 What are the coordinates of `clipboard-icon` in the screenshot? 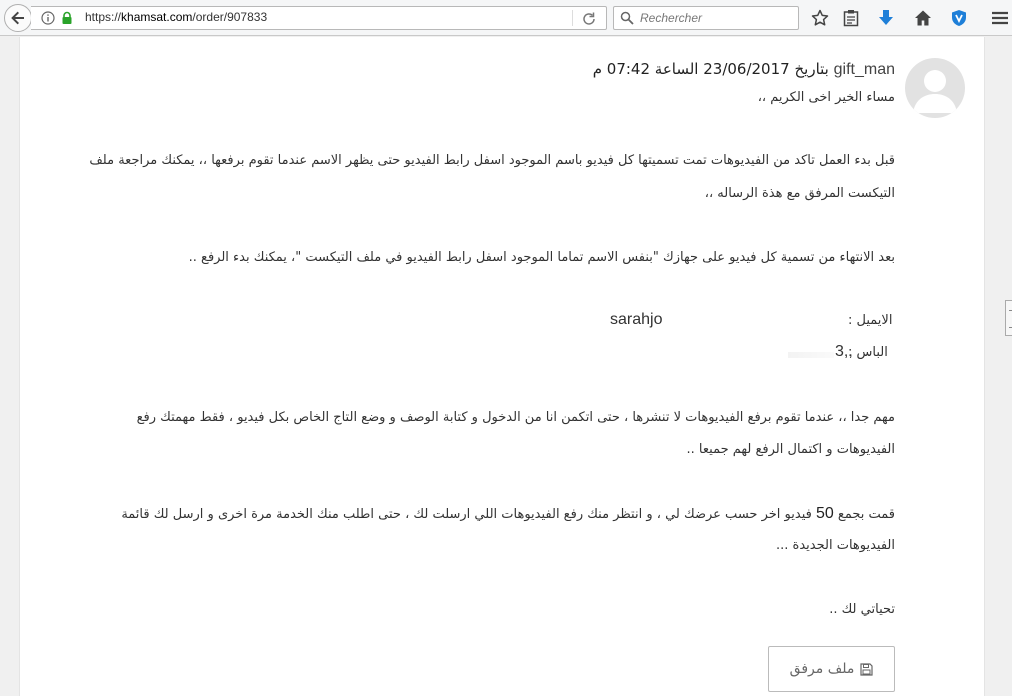 It's located at (851, 18).